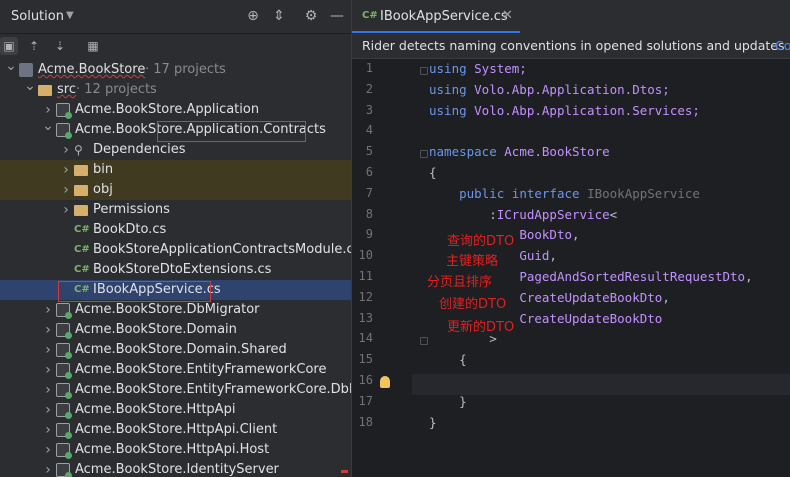  What do you see at coordinates (253, 16) in the screenshot?
I see `crosshair-icon: ⊕` at bounding box center [253, 16].